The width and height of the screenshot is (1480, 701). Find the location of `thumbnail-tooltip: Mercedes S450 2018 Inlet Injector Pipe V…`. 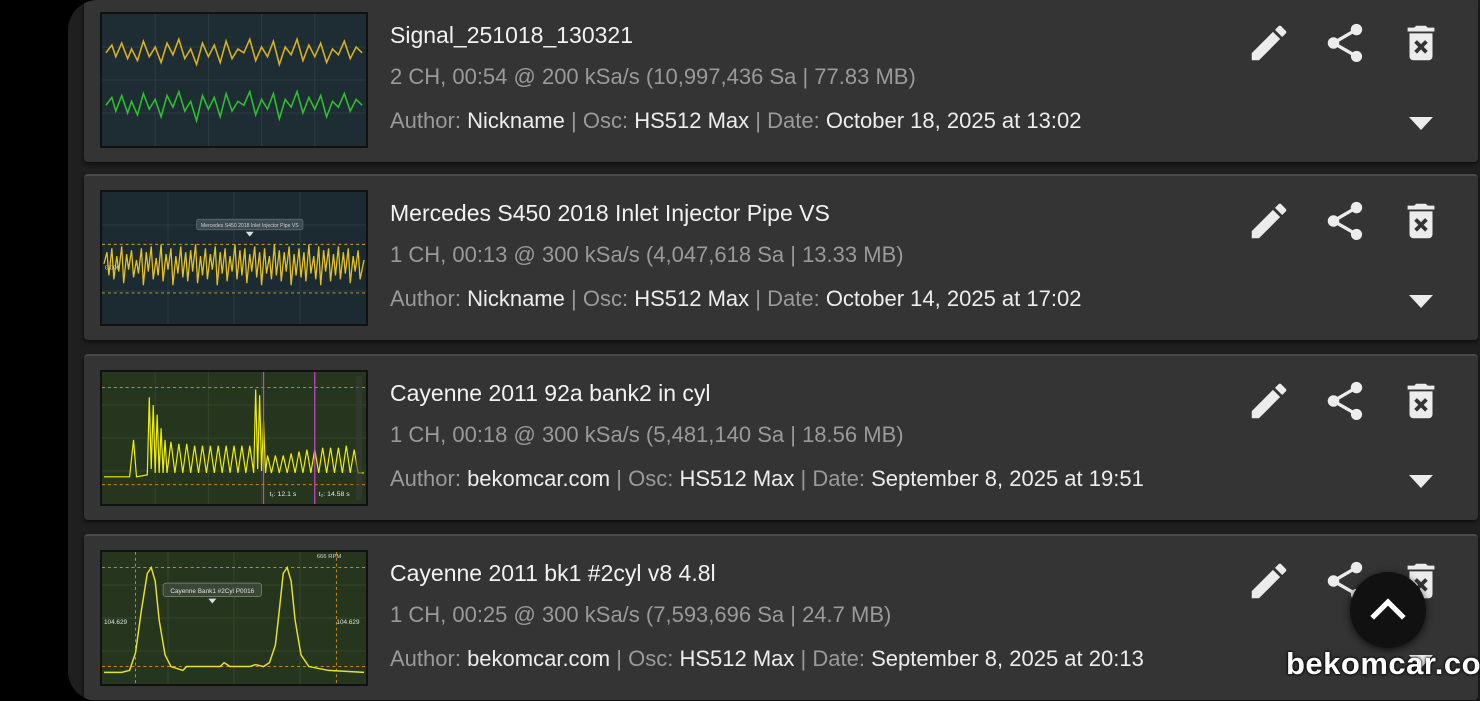

thumbnail-tooltip: Mercedes S450 2018 Inlet Injector Pipe V… is located at coordinates (250, 226).